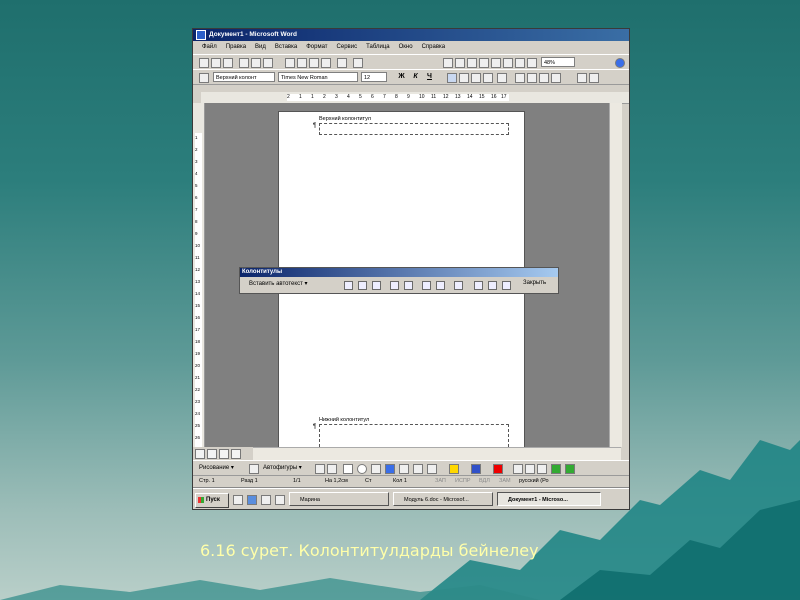  Describe the element at coordinates (556, 78) in the screenshot. I see `increase-indent-icon` at that location.